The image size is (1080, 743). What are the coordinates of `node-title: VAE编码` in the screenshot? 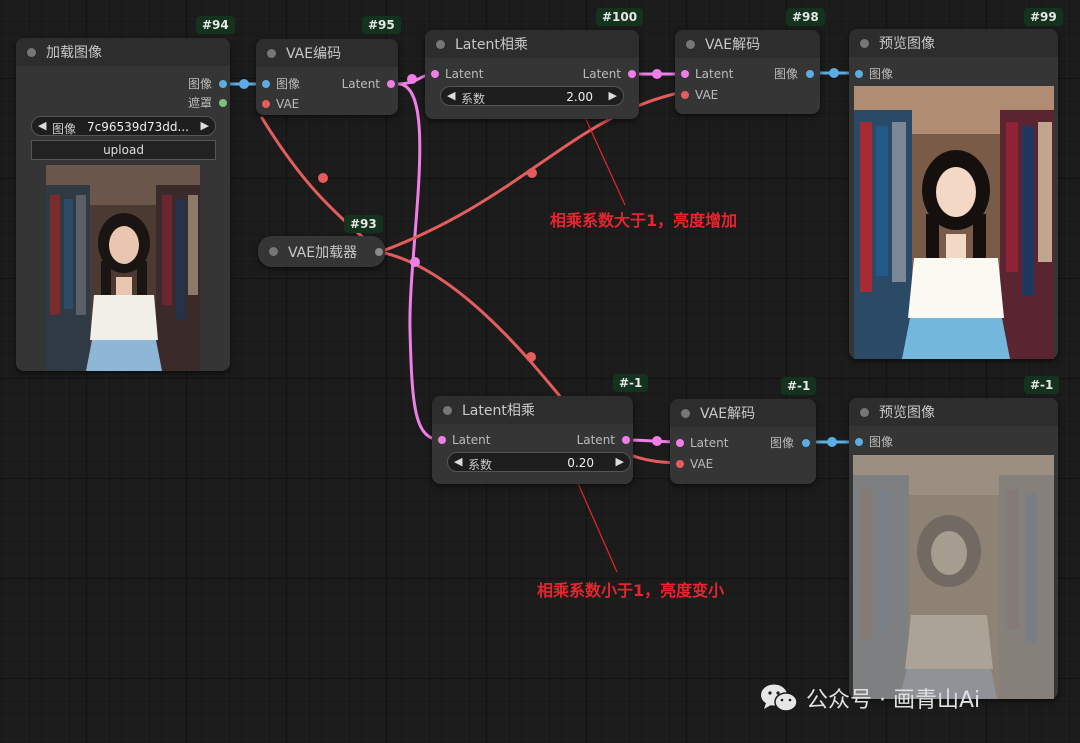 It's located at (314, 54).